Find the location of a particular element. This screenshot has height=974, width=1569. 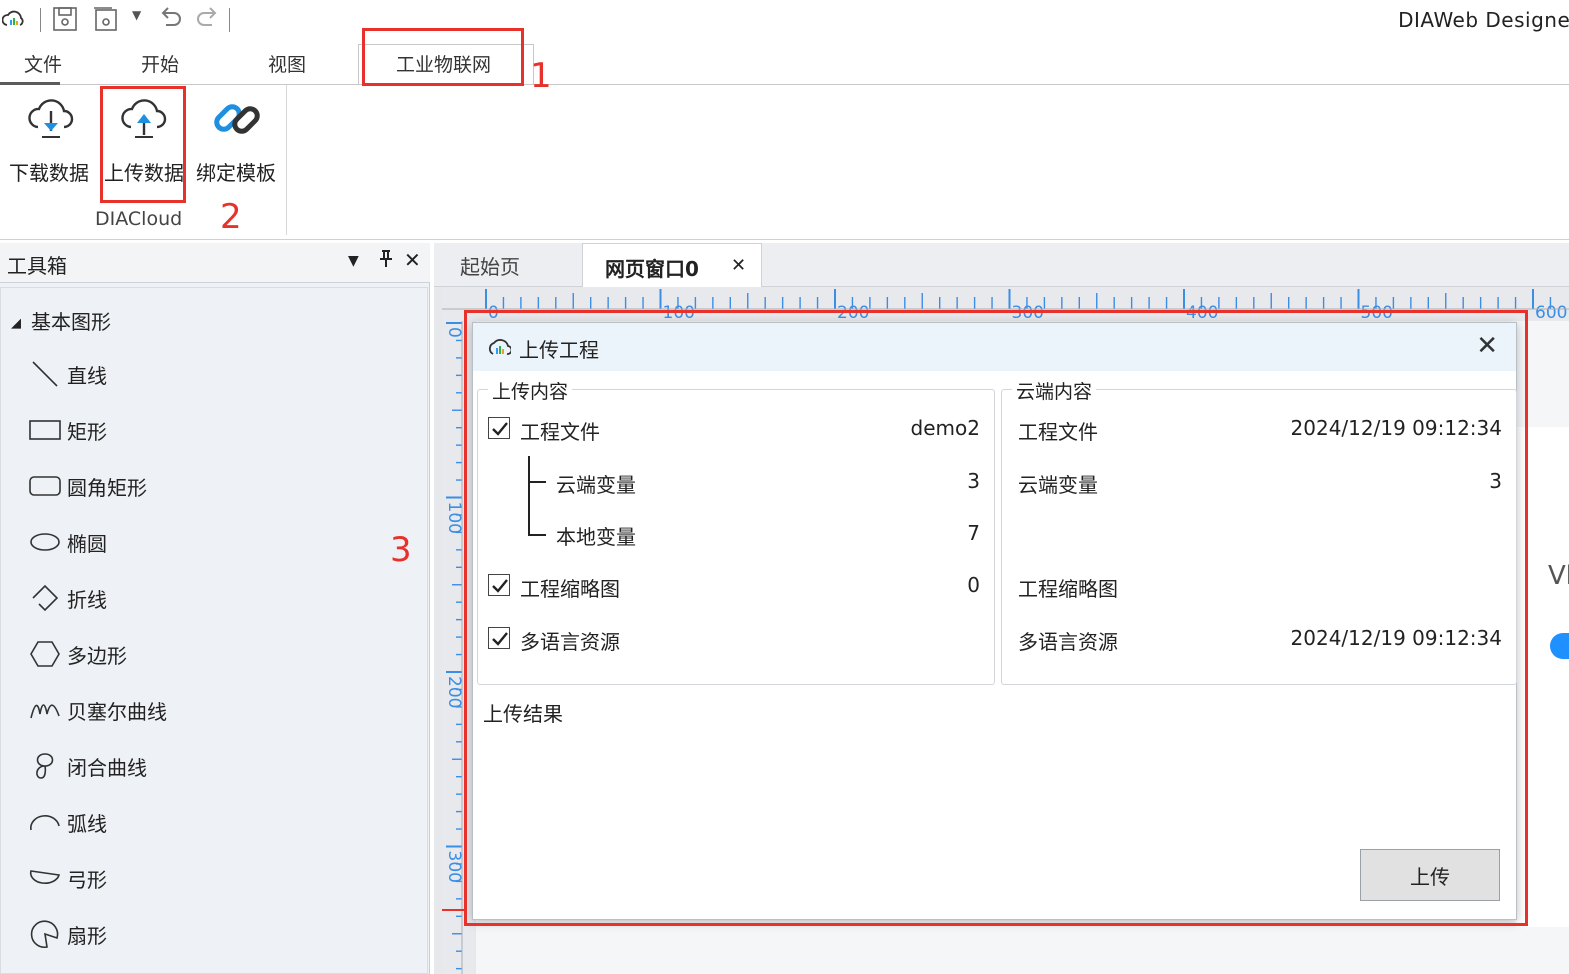

app-title: DIAWeb Designer is located at coordinates (1483, 20).